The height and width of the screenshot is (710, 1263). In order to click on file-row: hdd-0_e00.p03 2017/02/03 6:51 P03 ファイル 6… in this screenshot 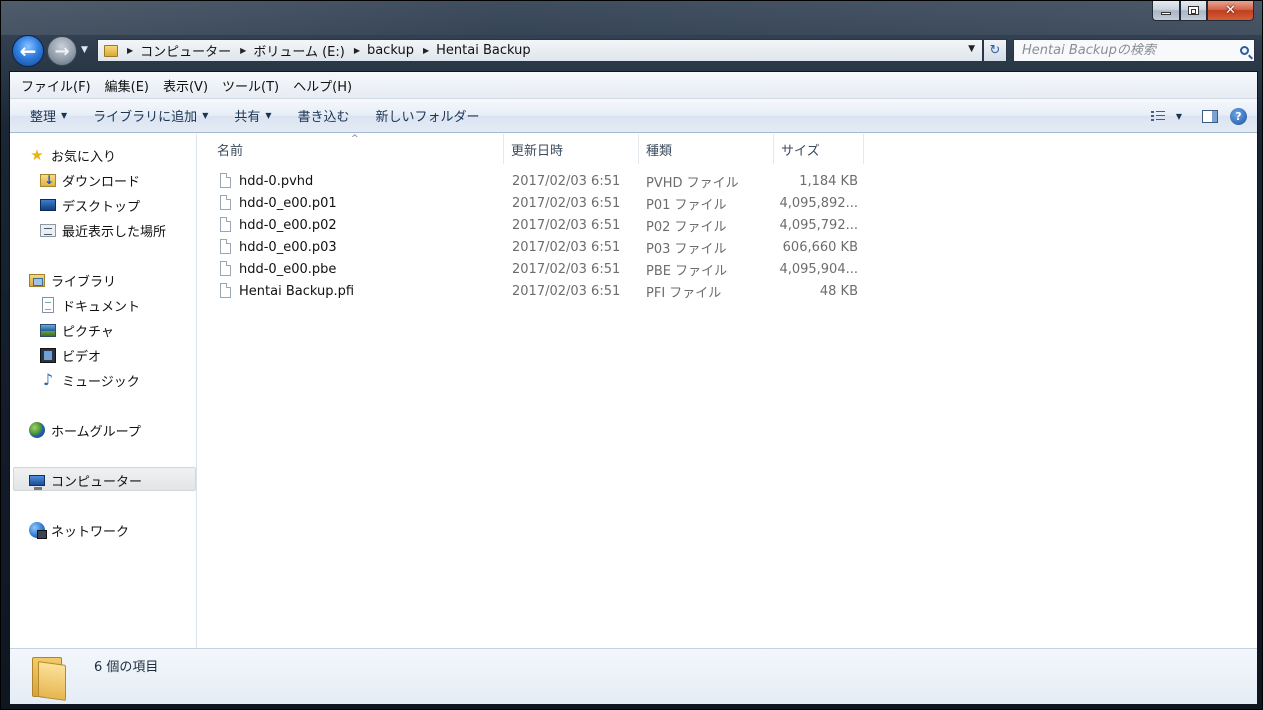, I will do `click(538, 247)`.